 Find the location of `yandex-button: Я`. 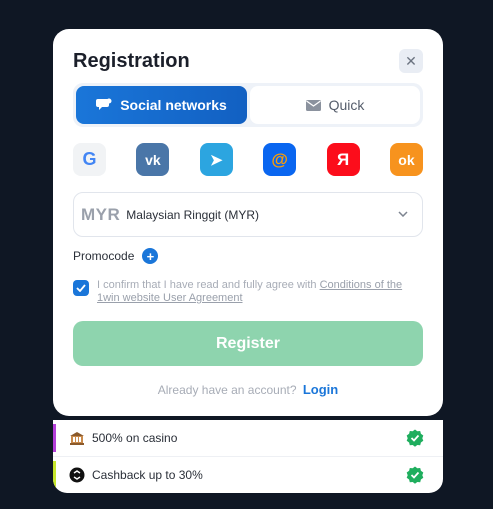

yandex-button: Я is located at coordinates (343, 159).